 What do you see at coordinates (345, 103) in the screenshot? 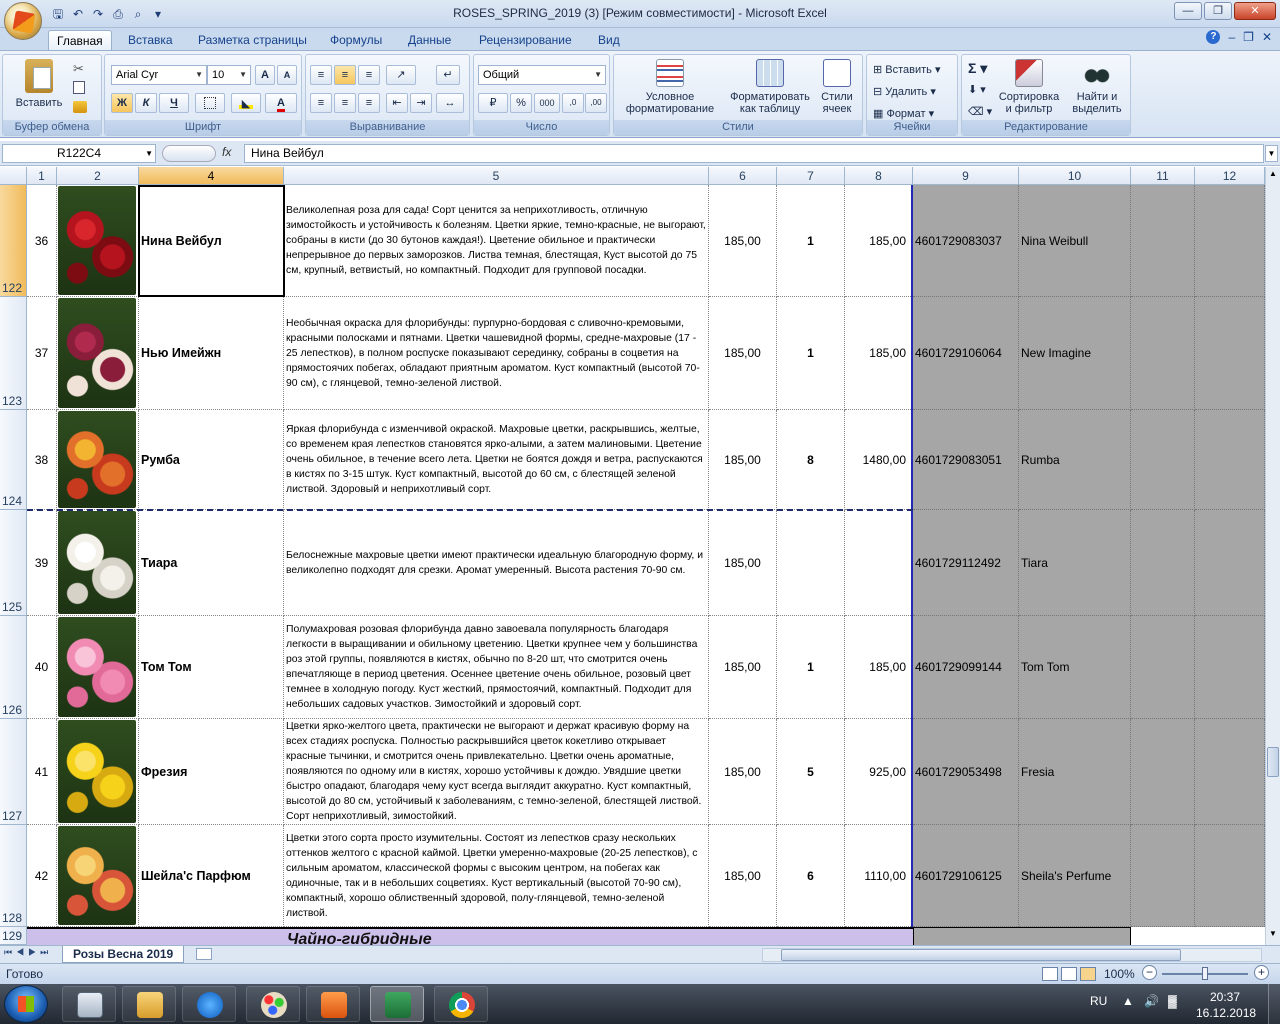
I see `align-center-button: ≡` at bounding box center [345, 103].